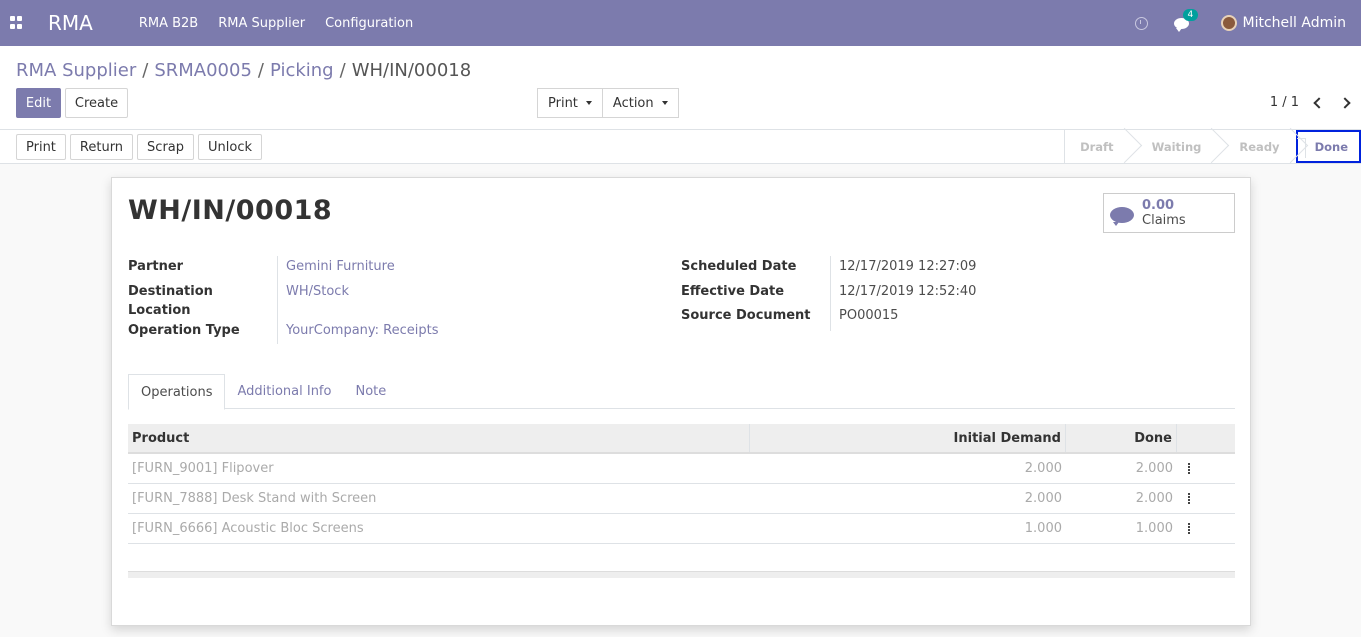  I want to click on column-actions, so click(1206, 438).